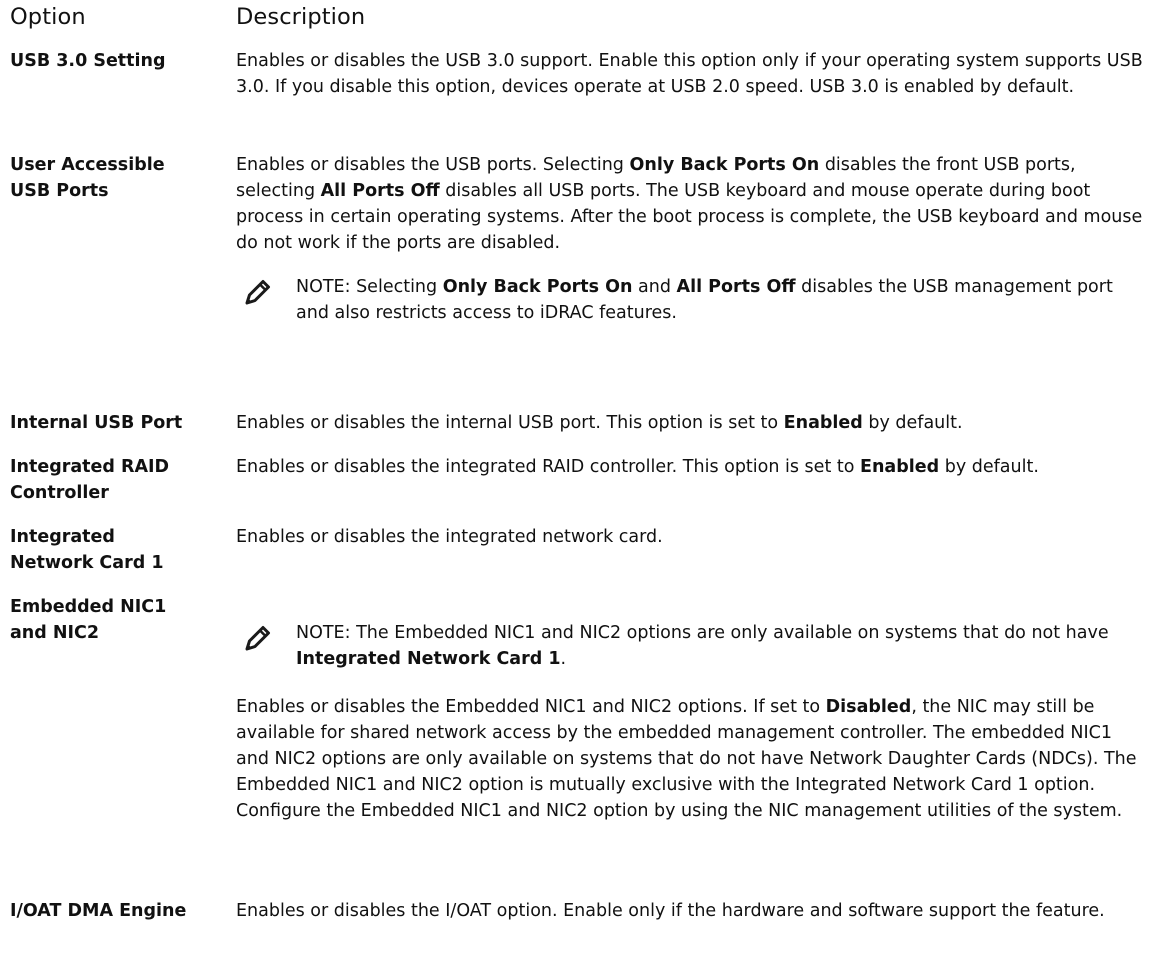 This screenshot has height=961, width=1161. I want to click on header-description: Description, so click(301, 17).